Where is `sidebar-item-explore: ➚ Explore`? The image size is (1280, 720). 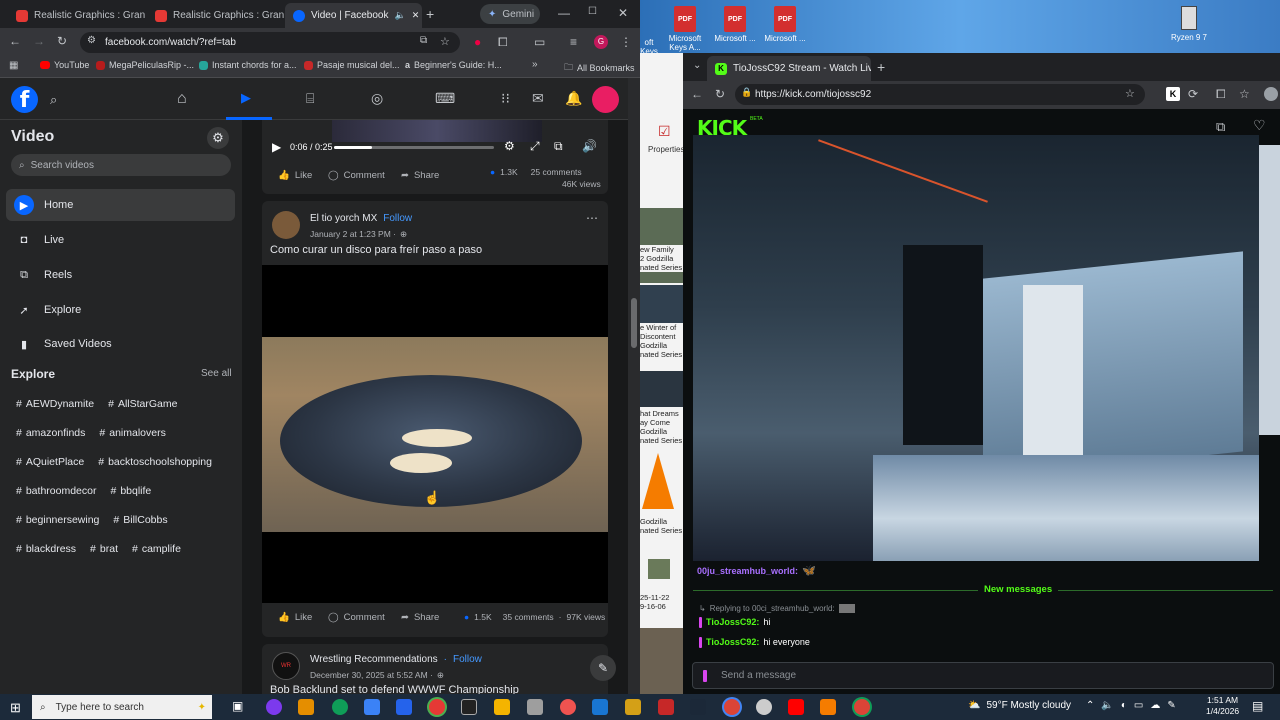 sidebar-item-explore: ➚ Explore is located at coordinates (120, 310).